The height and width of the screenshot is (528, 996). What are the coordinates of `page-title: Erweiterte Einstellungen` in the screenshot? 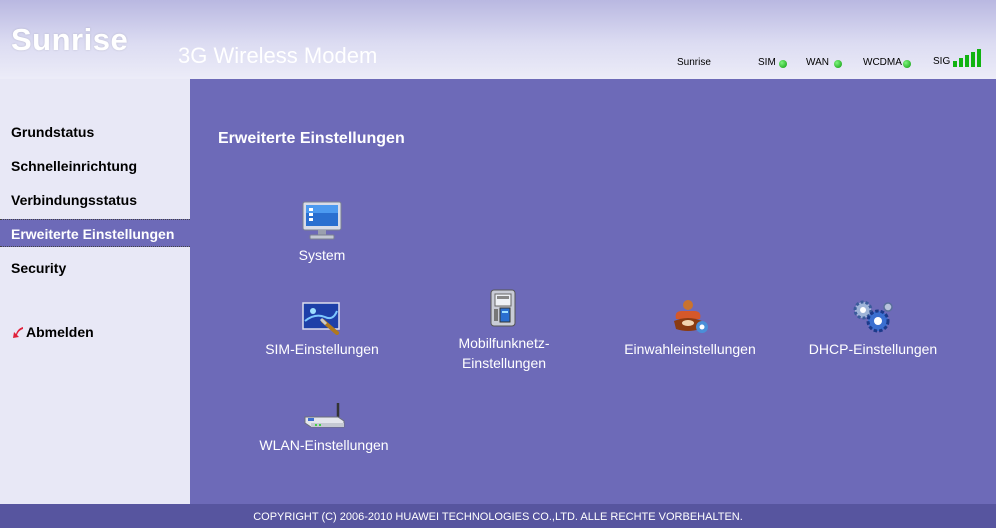 It's located at (311, 138).